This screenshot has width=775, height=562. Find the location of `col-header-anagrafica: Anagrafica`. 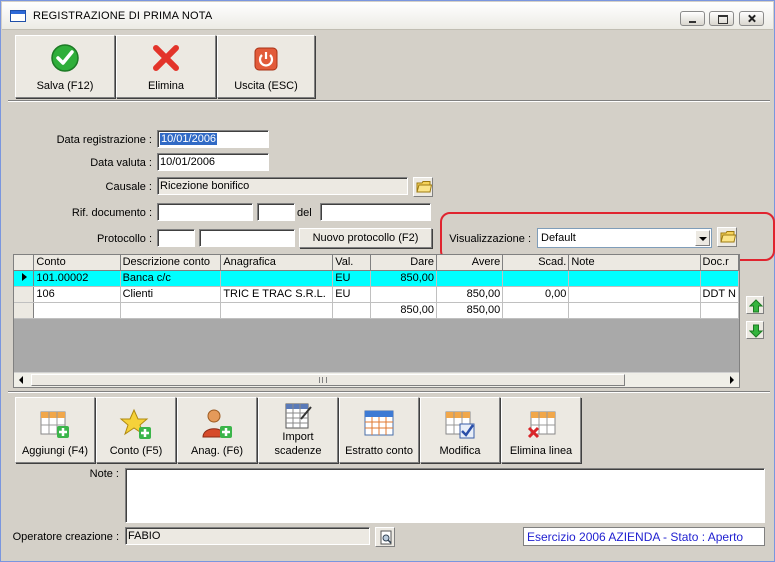

col-header-anagrafica: Anagrafica is located at coordinates (277, 263).